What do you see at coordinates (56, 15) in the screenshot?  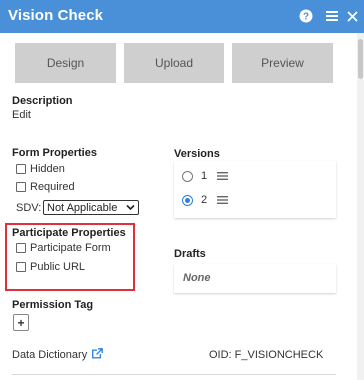 I see `panel-title: Vision Check` at bounding box center [56, 15].